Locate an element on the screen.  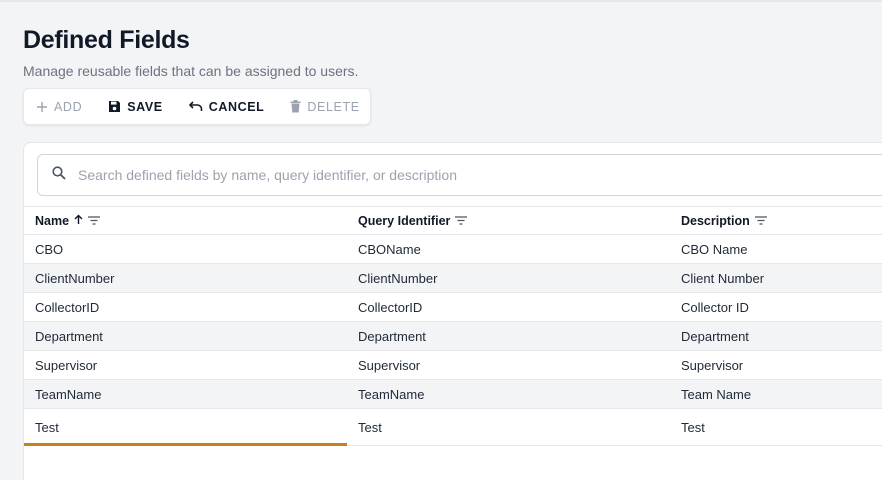
delete-button-label: DELETE is located at coordinates (333, 106).